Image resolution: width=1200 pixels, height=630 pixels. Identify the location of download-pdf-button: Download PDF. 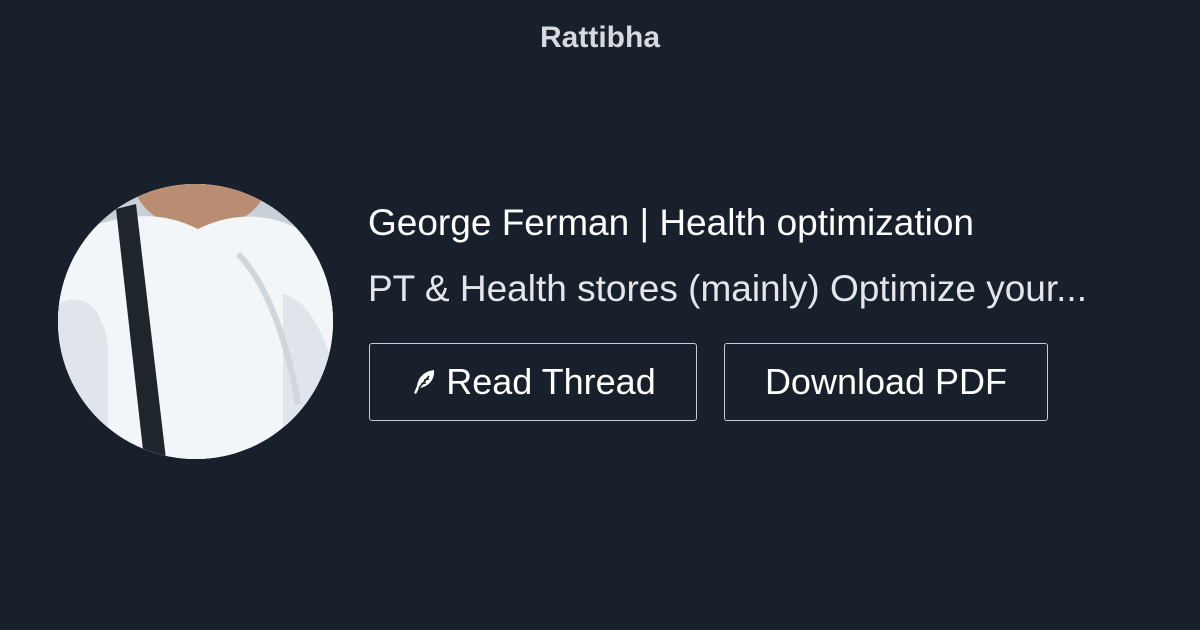
(886, 382).